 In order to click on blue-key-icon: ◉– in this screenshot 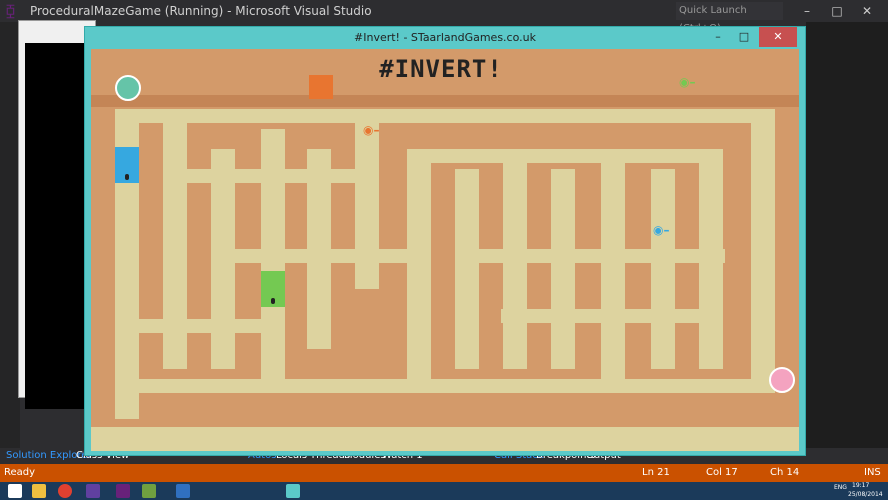, I will do `click(661, 230)`.